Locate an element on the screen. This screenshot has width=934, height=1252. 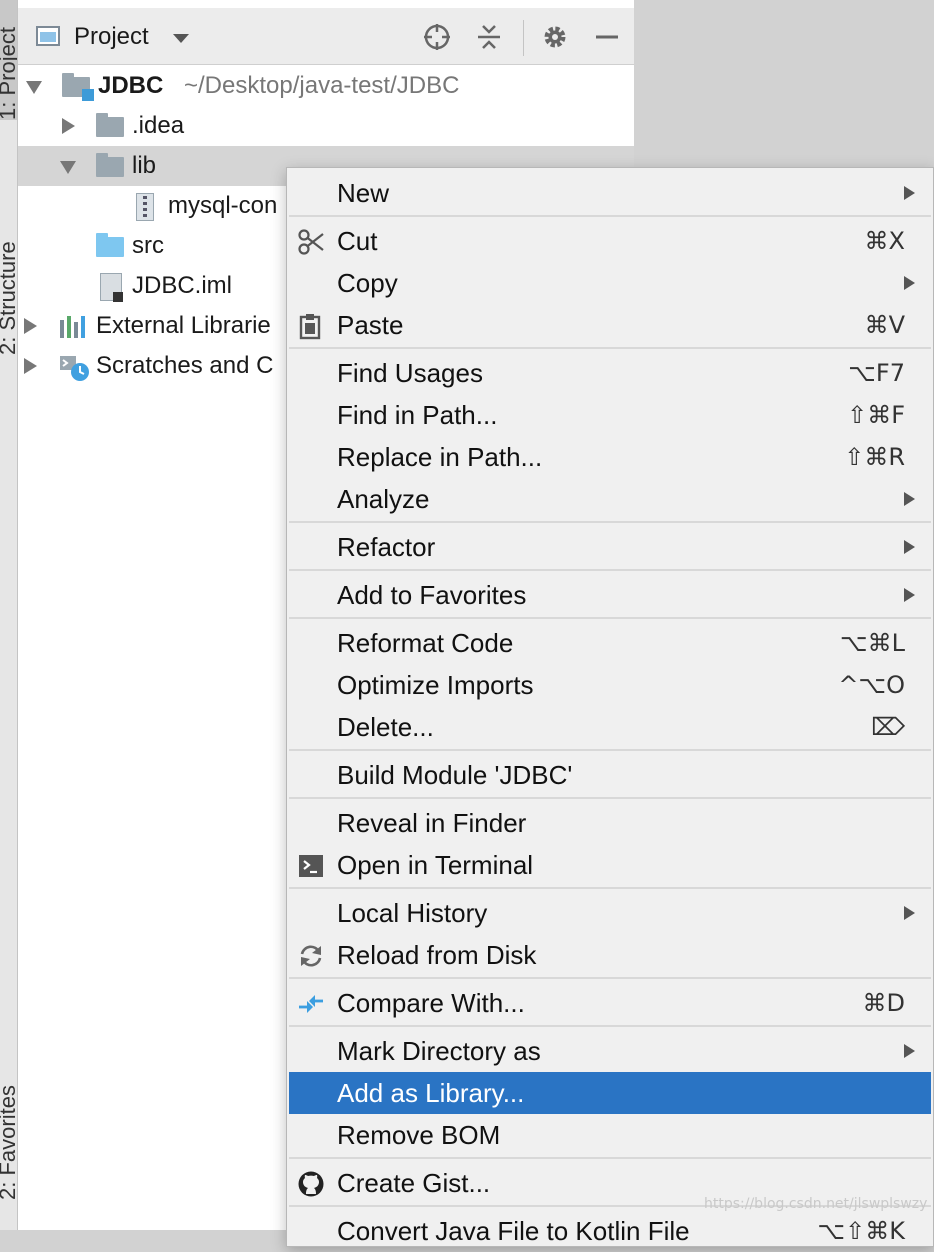
menu-item-reformat-code: Reformat Code ⌥⌘L is located at coordinates (610, 643).